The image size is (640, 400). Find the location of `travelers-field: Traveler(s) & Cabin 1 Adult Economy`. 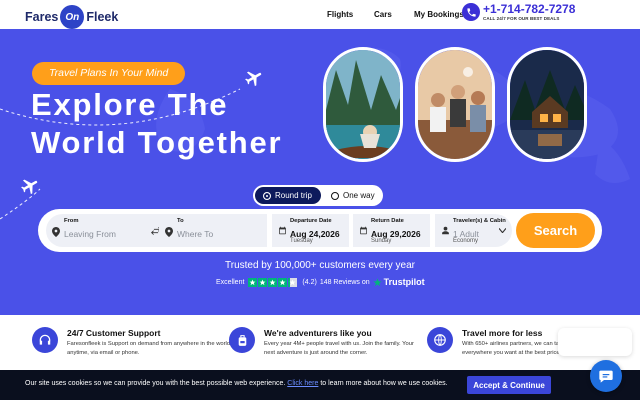

travelers-field: Traveler(s) & Cabin 1 Adult Economy is located at coordinates (473, 230).